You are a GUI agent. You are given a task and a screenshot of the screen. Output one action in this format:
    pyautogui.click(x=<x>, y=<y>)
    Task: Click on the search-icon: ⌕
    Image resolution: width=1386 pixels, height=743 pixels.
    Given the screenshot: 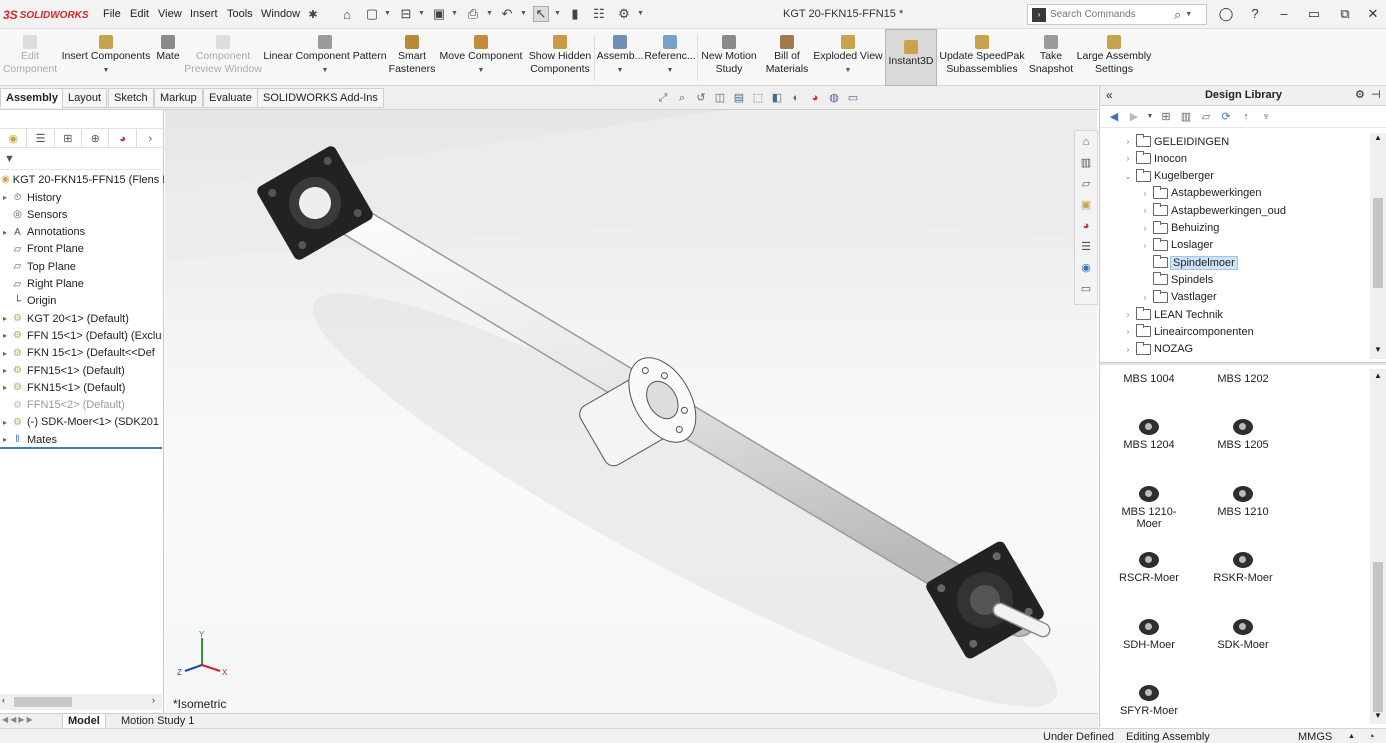 What is the action you would take?
    pyautogui.click(x=1177, y=15)
    